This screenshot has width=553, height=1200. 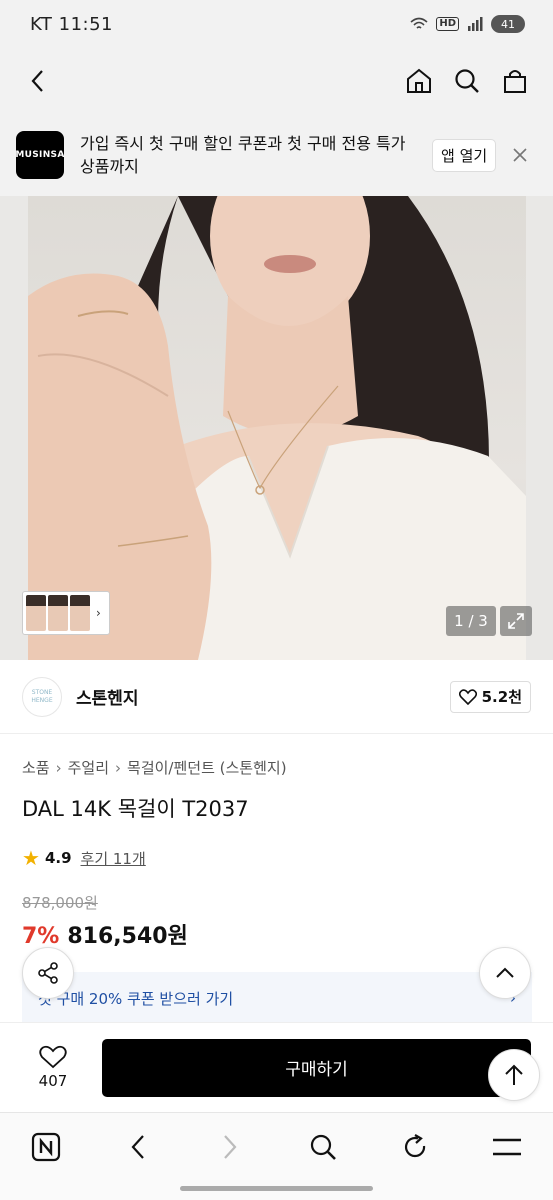 I want to click on first-purchase-coupon-banner: 첫 구매 20% 쿠폰 받으러 가기 ›, so click(x=277, y=998).